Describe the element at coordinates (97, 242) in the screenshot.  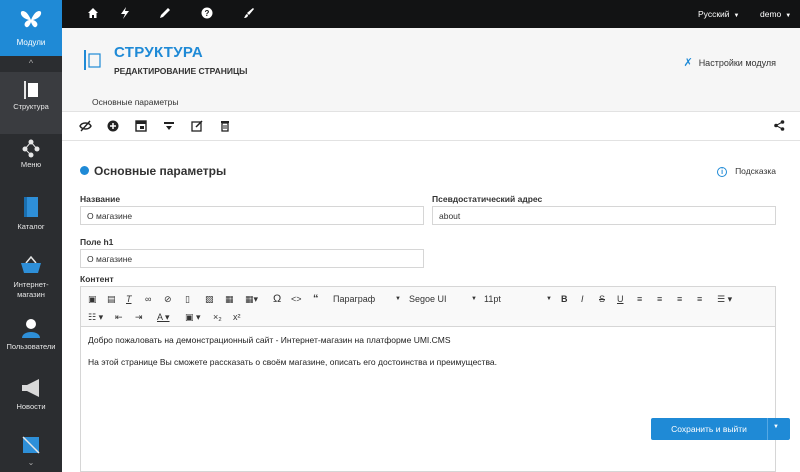
I see `h1-label: Поле h1` at that location.